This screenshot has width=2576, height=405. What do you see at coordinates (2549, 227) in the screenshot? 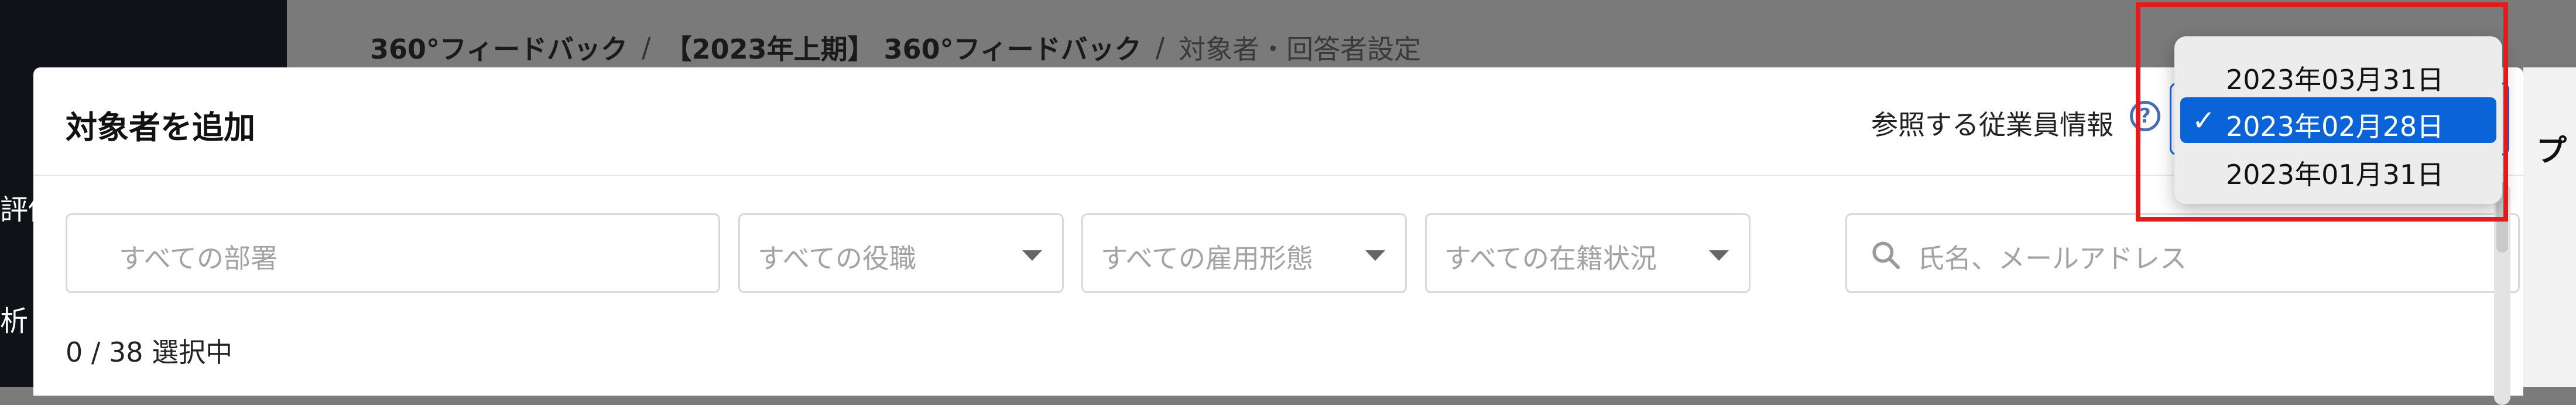
I see `background-content-strip` at bounding box center [2549, 227].